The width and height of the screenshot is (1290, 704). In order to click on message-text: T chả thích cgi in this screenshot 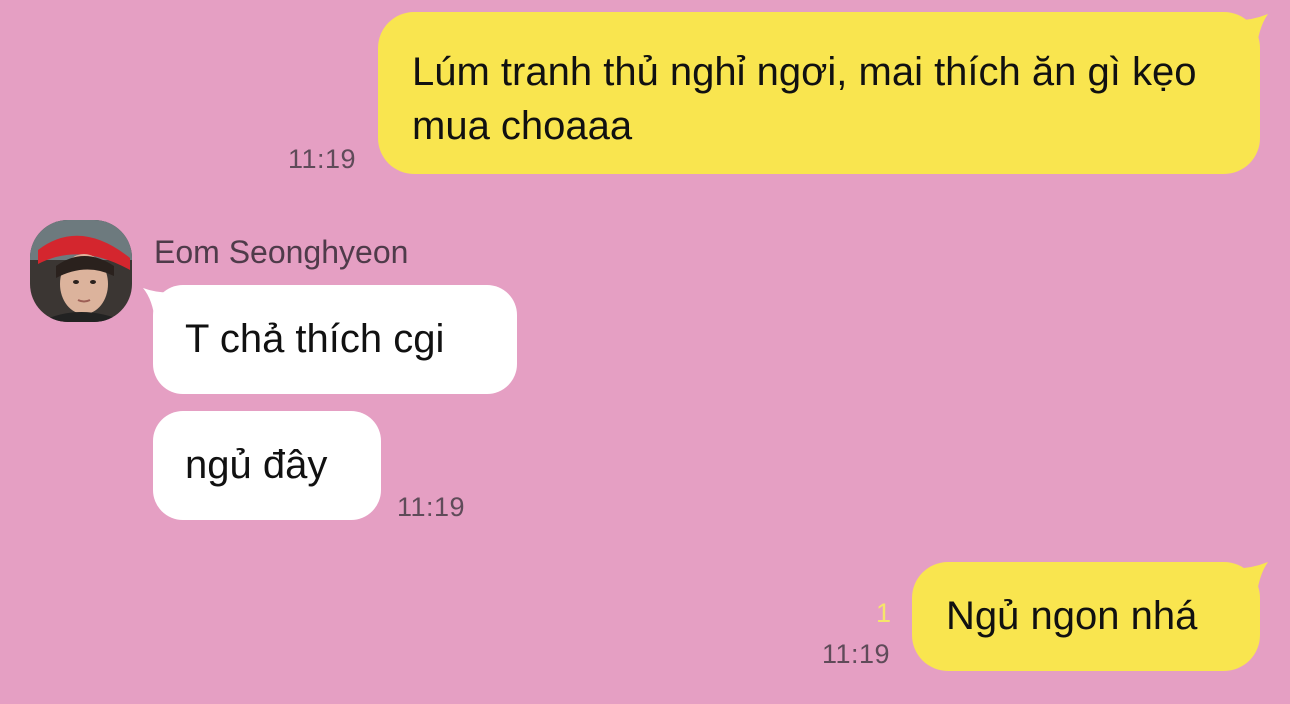, I will do `click(315, 339)`.